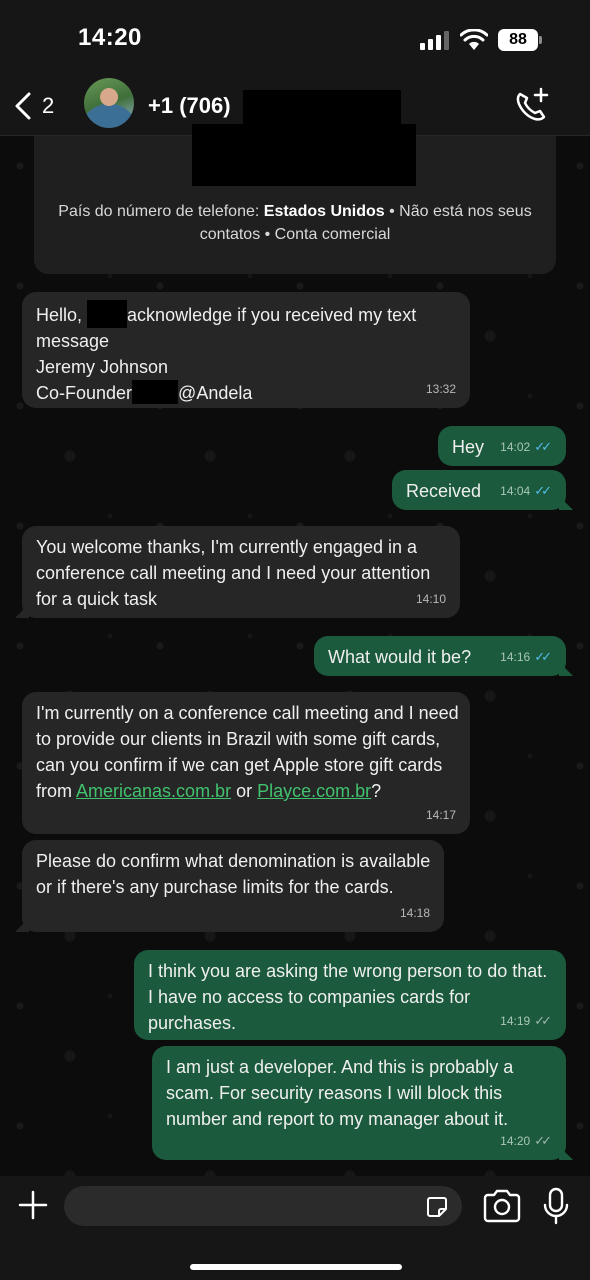 The width and height of the screenshot is (590, 1280). Describe the element at coordinates (314, 791) in the screenshot. I see `link-playce: Playce.com.br` at that location.